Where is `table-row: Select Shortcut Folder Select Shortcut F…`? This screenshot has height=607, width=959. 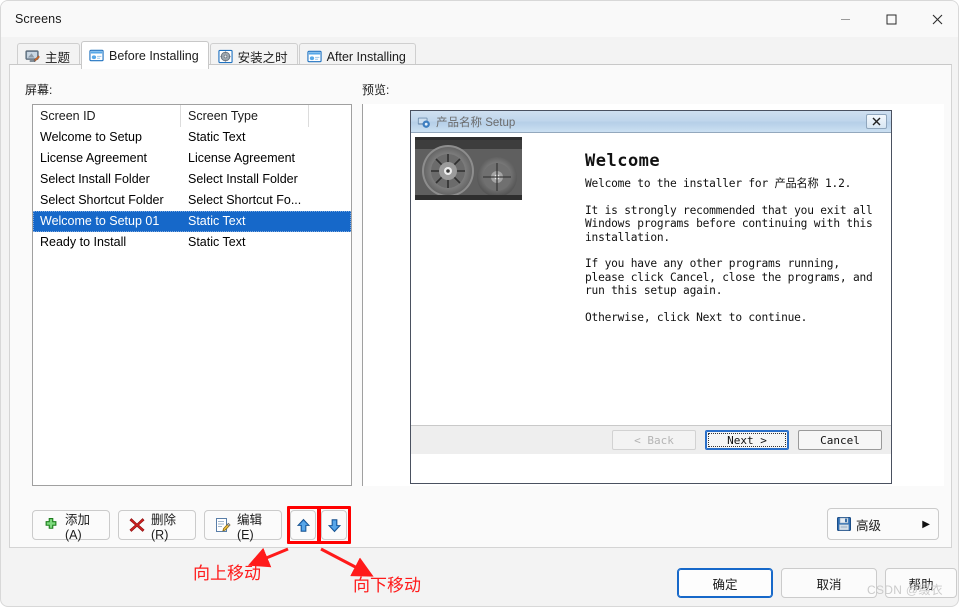 table-row: Select Shortcut Folder Select Shortcut F… is located at coordinates (192, 200).